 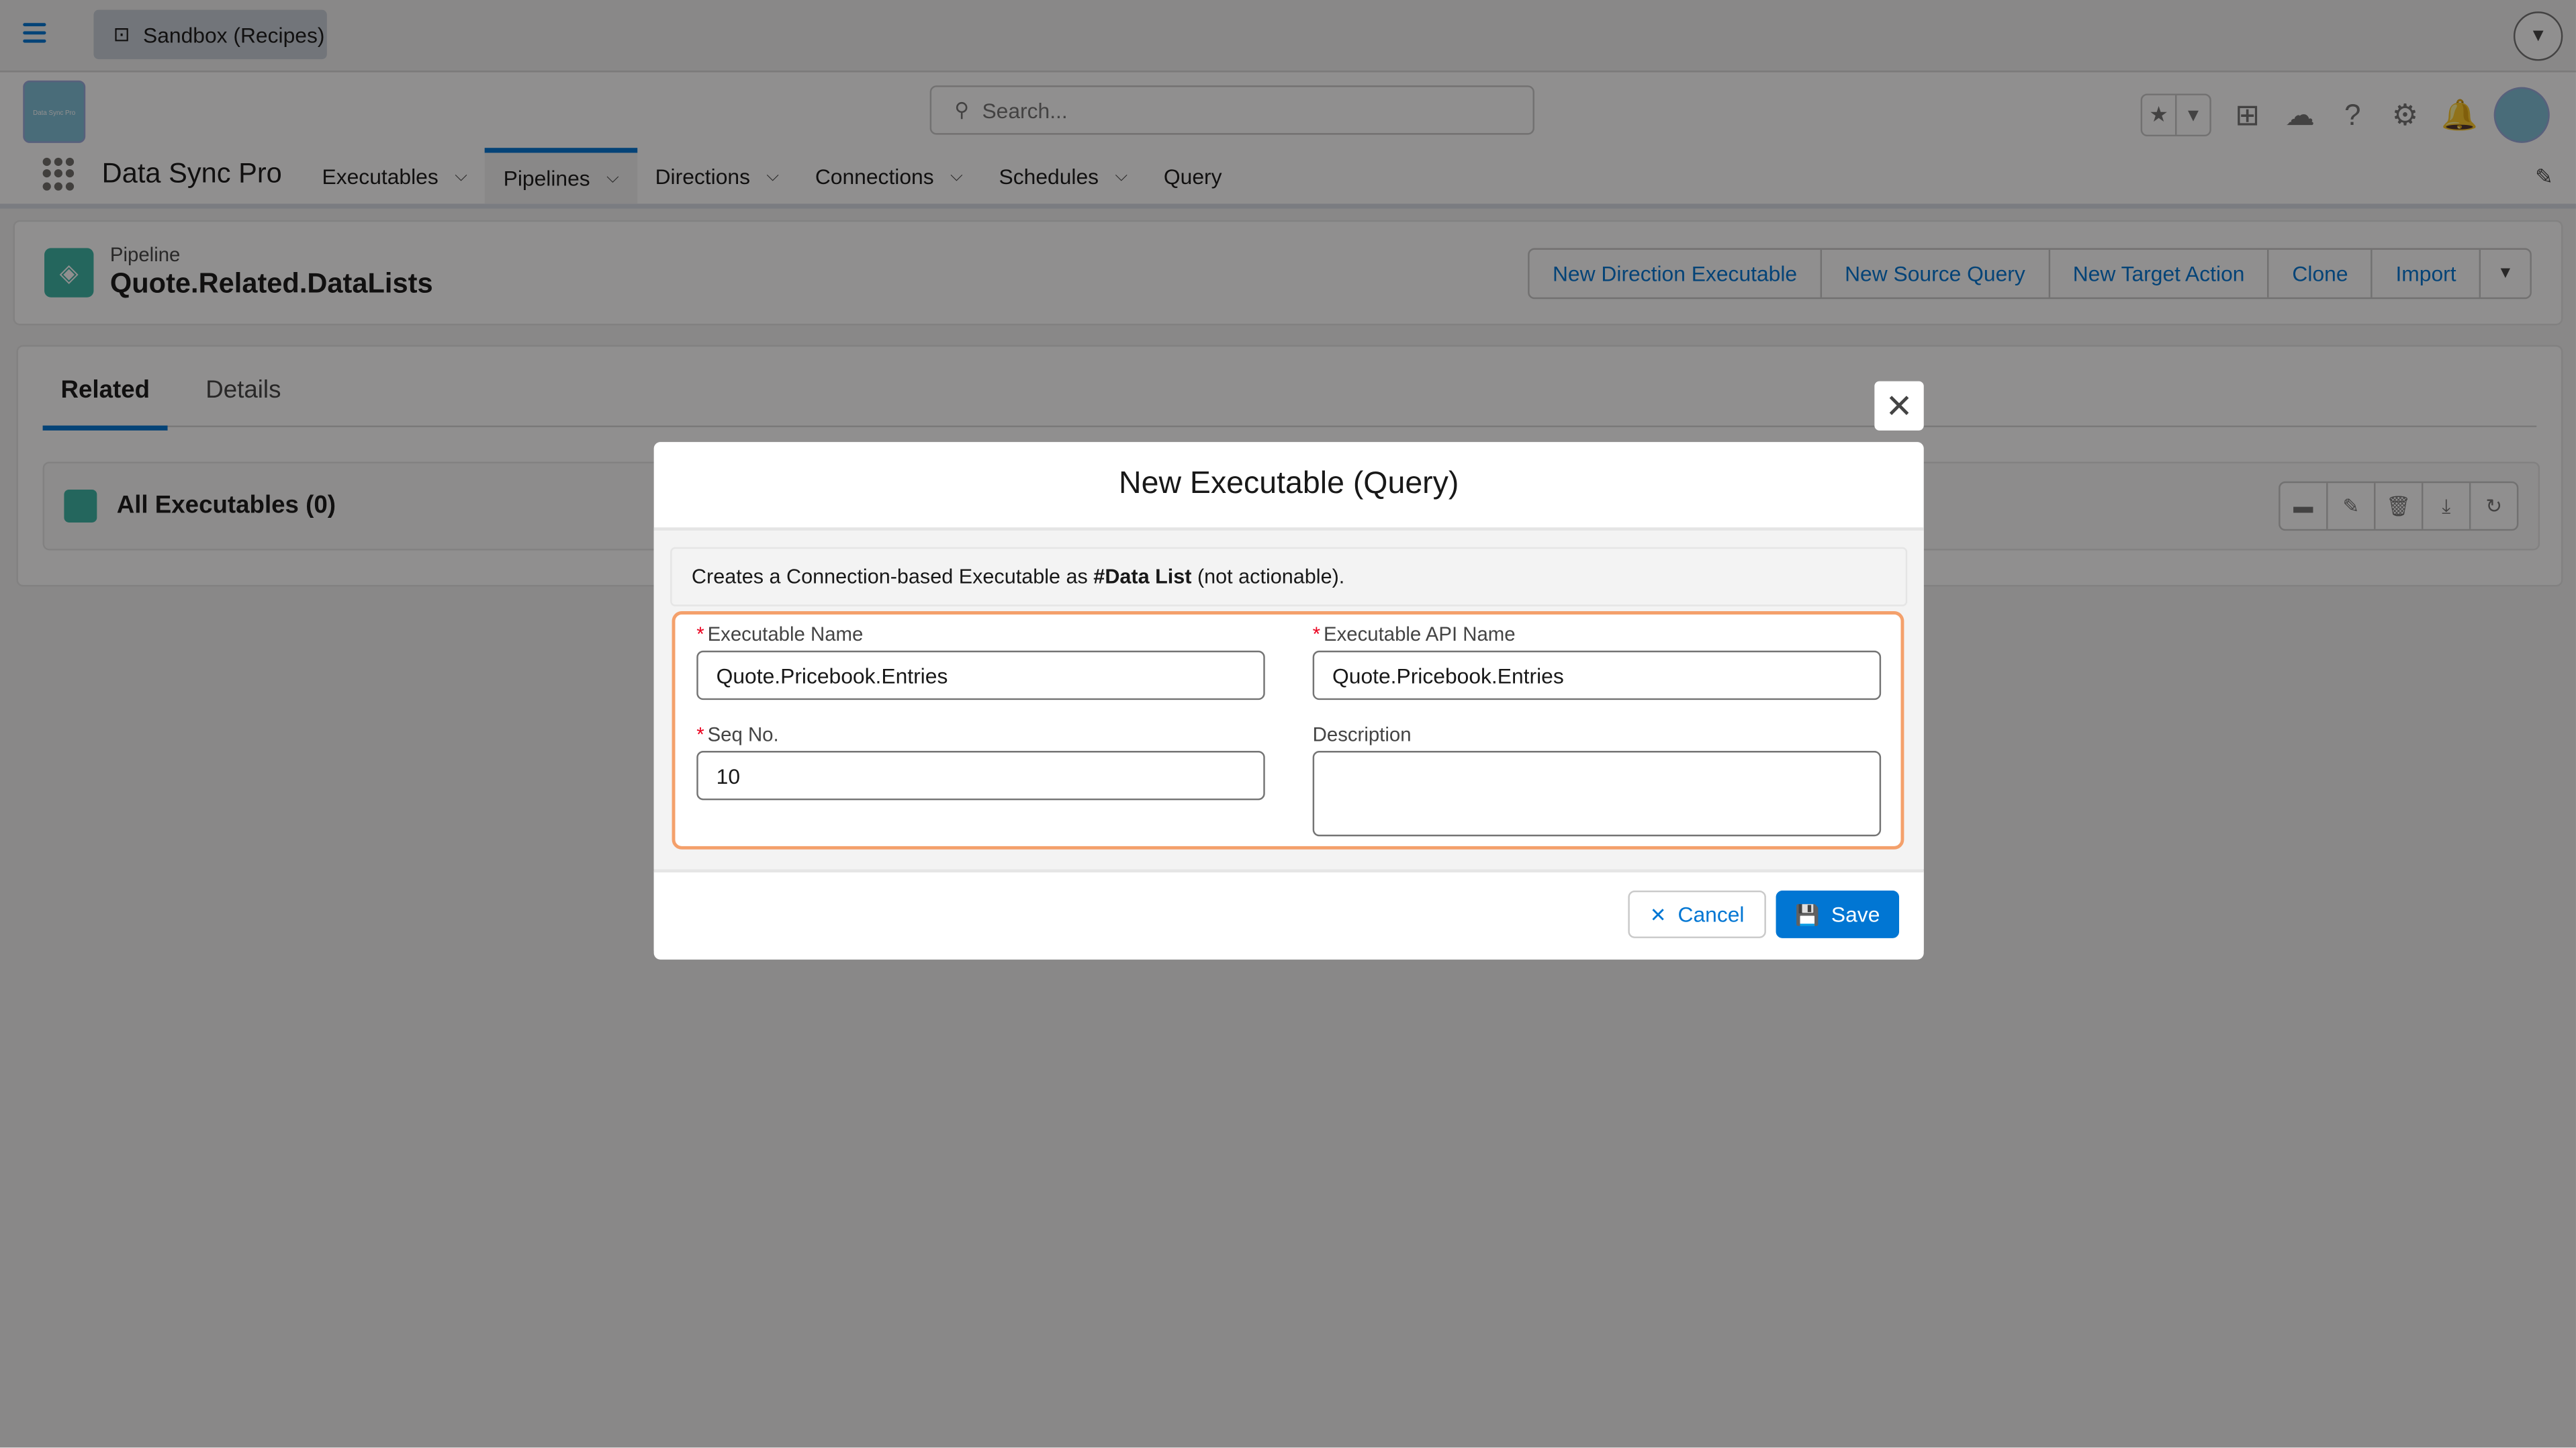 What do you see at coordinates (1288, 915) in the screenshot?
I see `modal-footer: ✕ Cancel 💾 Save` at bounding box center [1288, 915].